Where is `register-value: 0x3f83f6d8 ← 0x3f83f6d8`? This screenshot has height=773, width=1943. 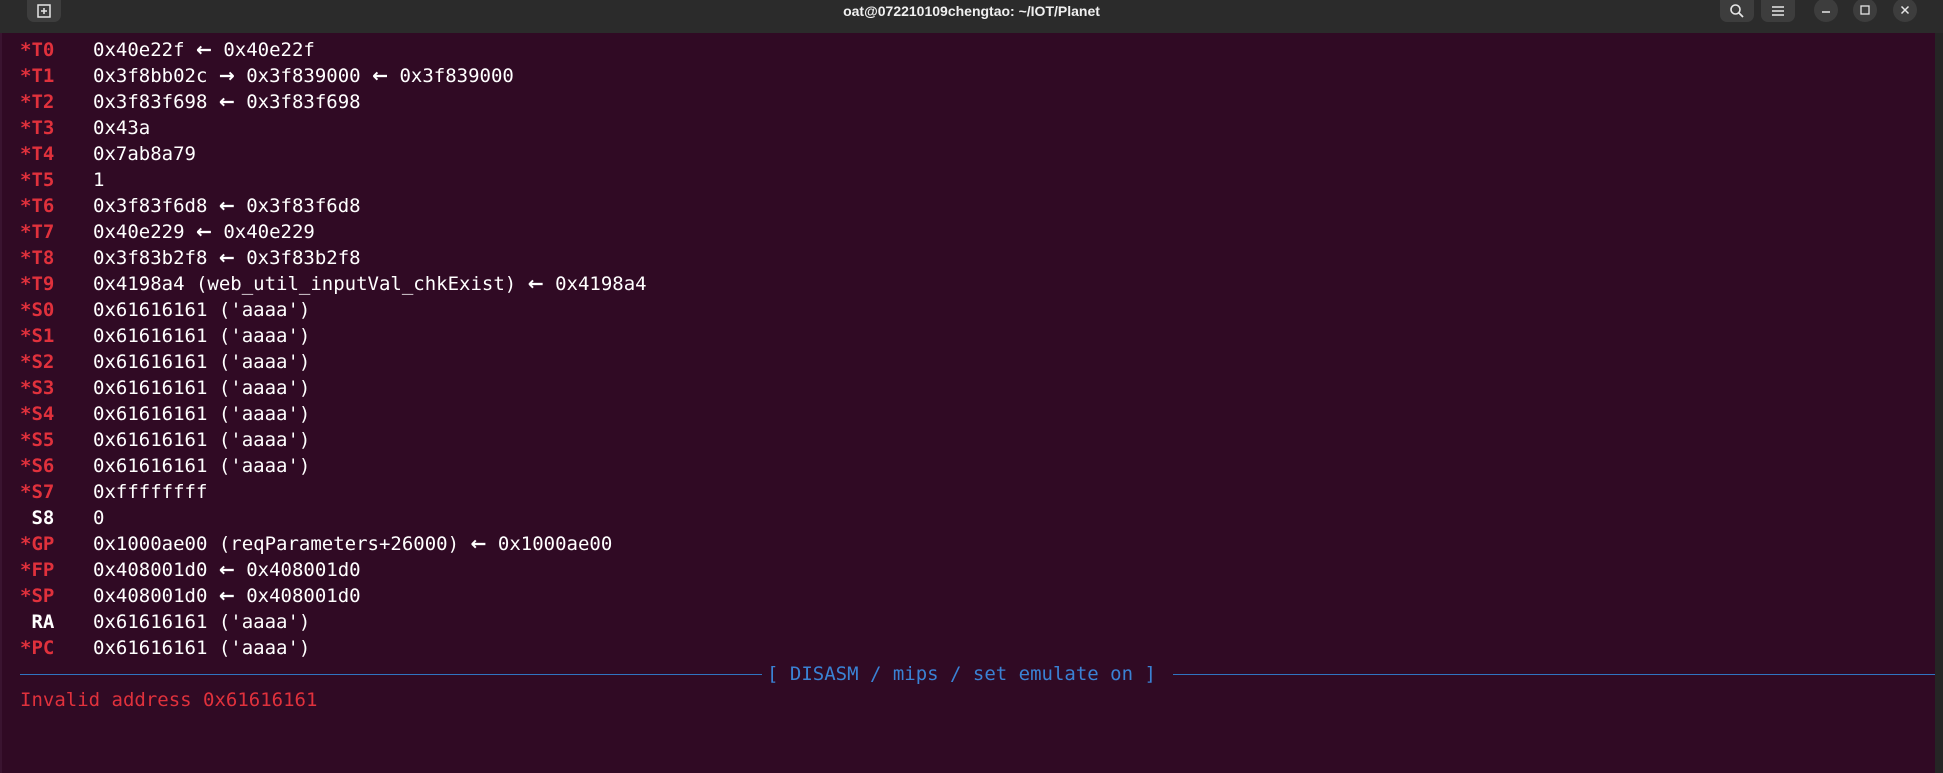 register-value: 0x3f83f6d8 ← 0x3f83f6d8 is located at coordinates (227, 206).